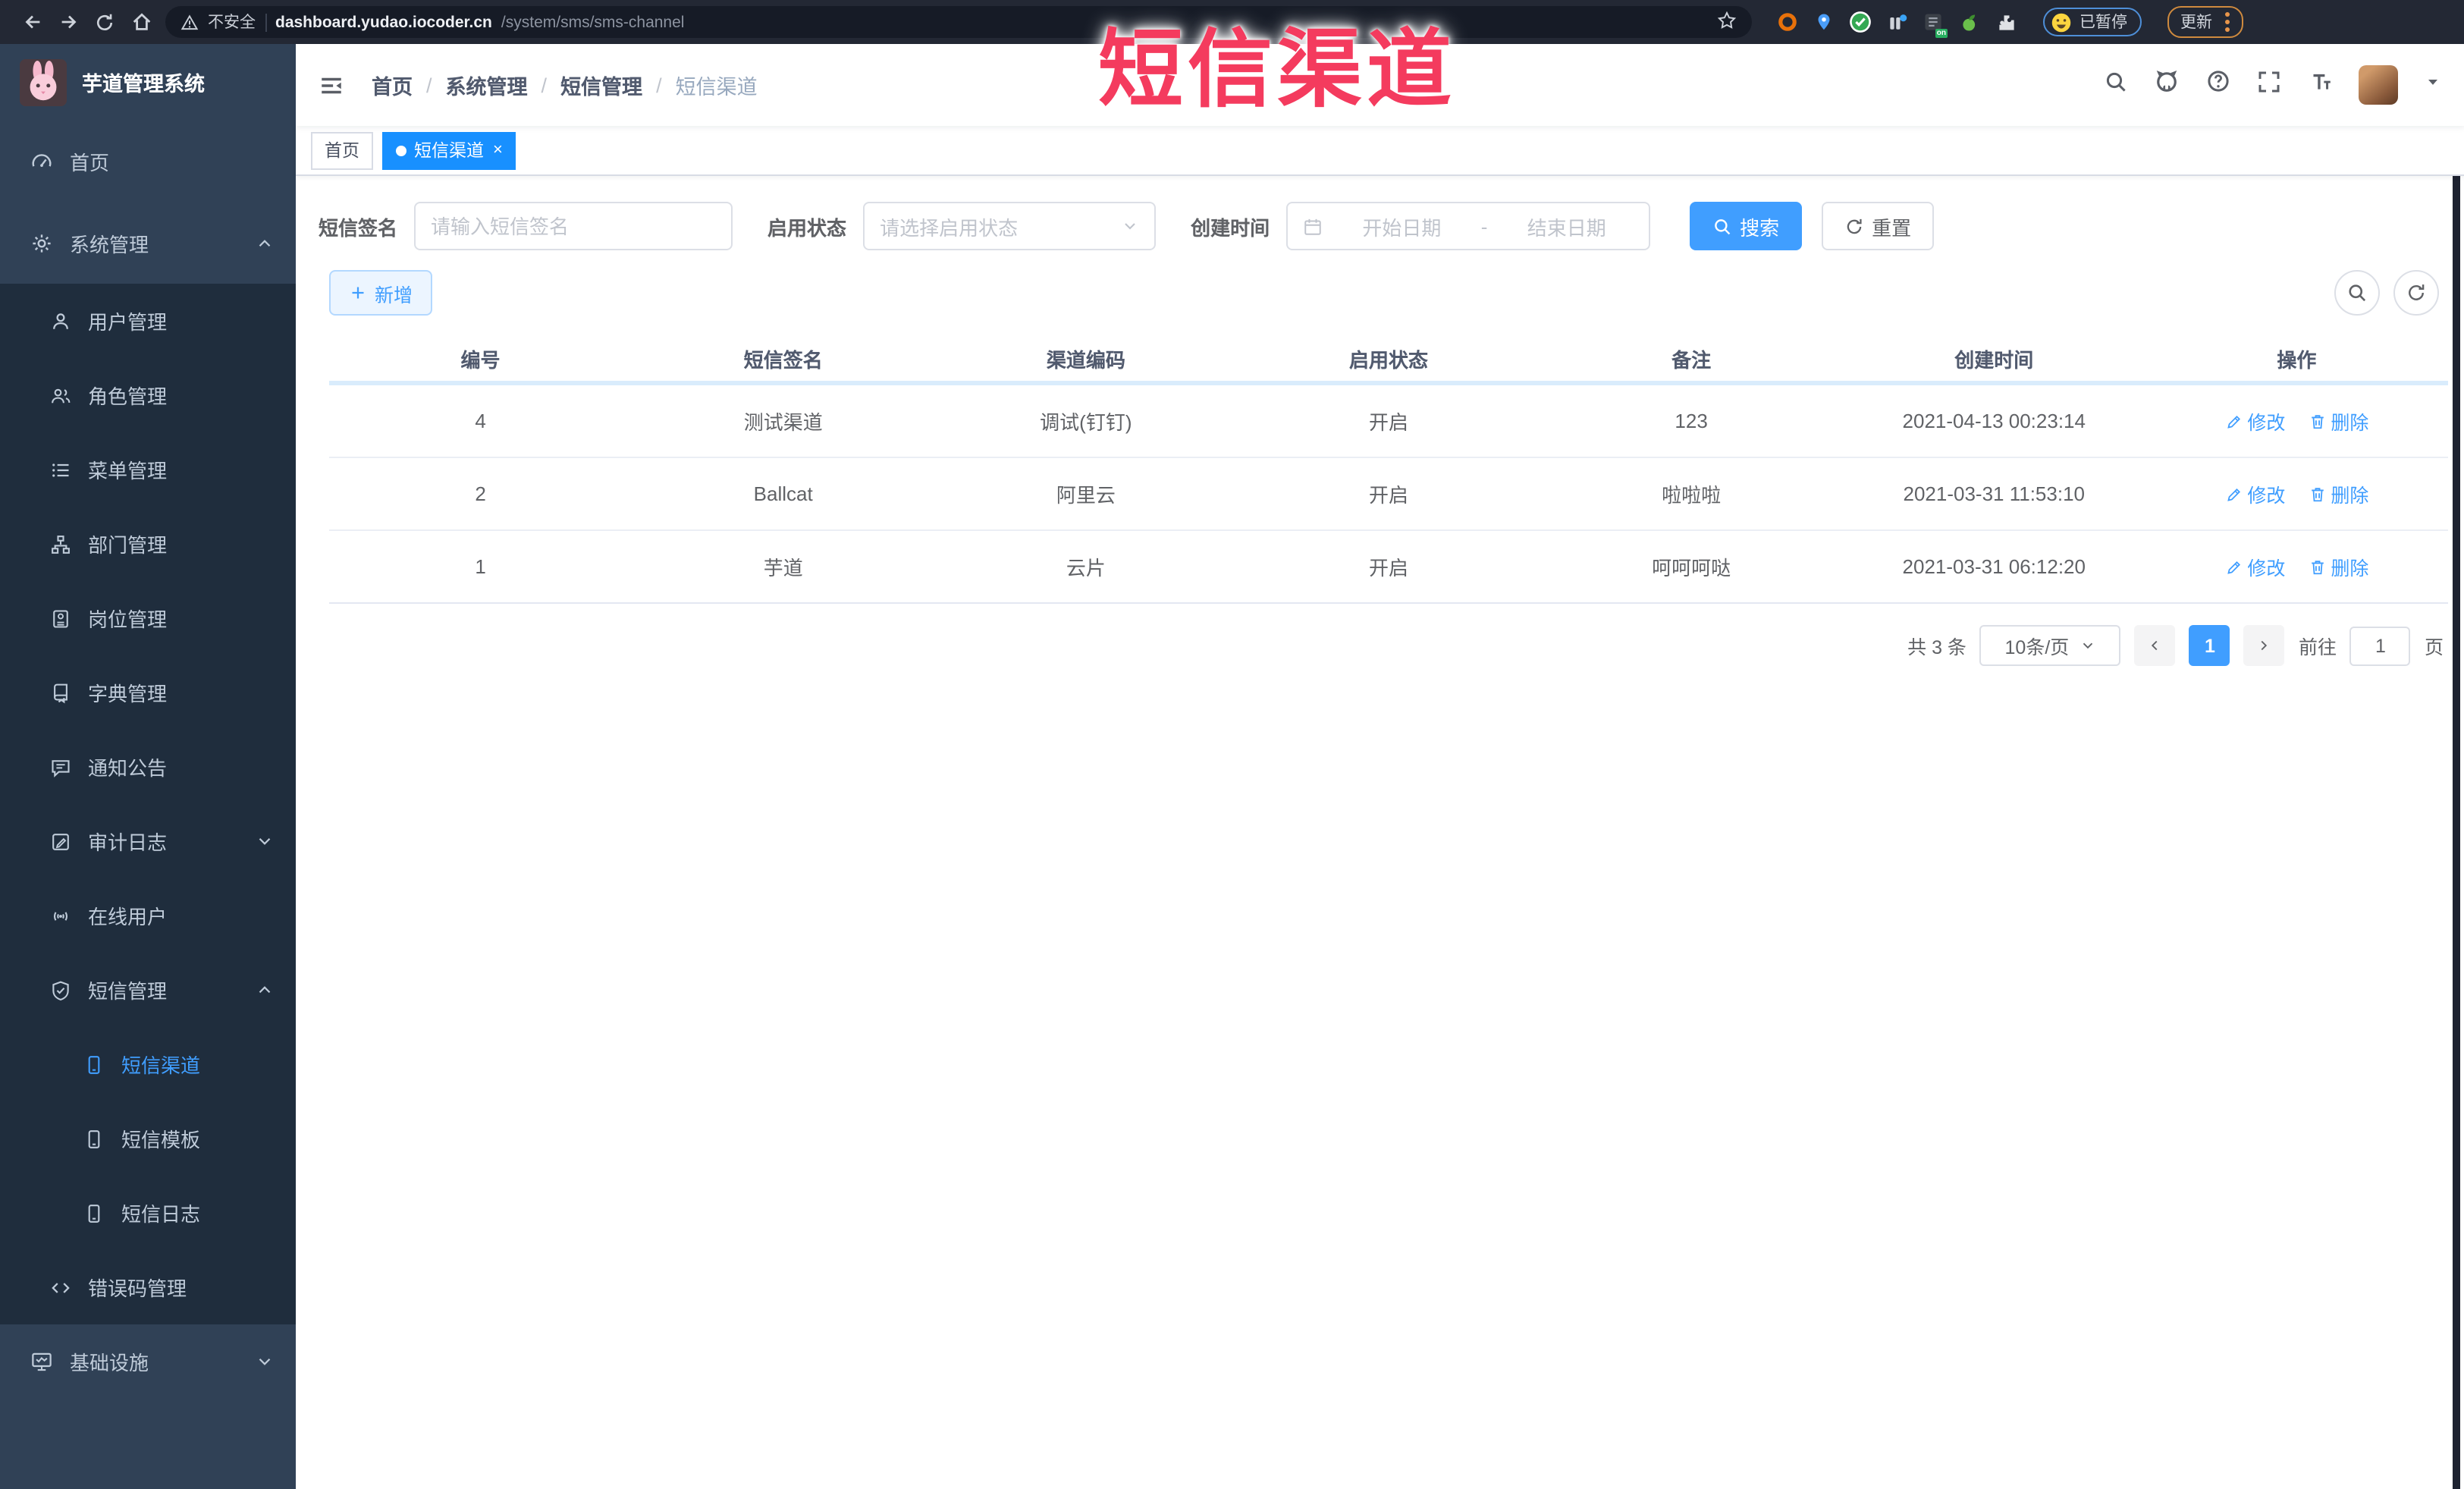  I want to click on org-tree-icon, so click(61, 543).